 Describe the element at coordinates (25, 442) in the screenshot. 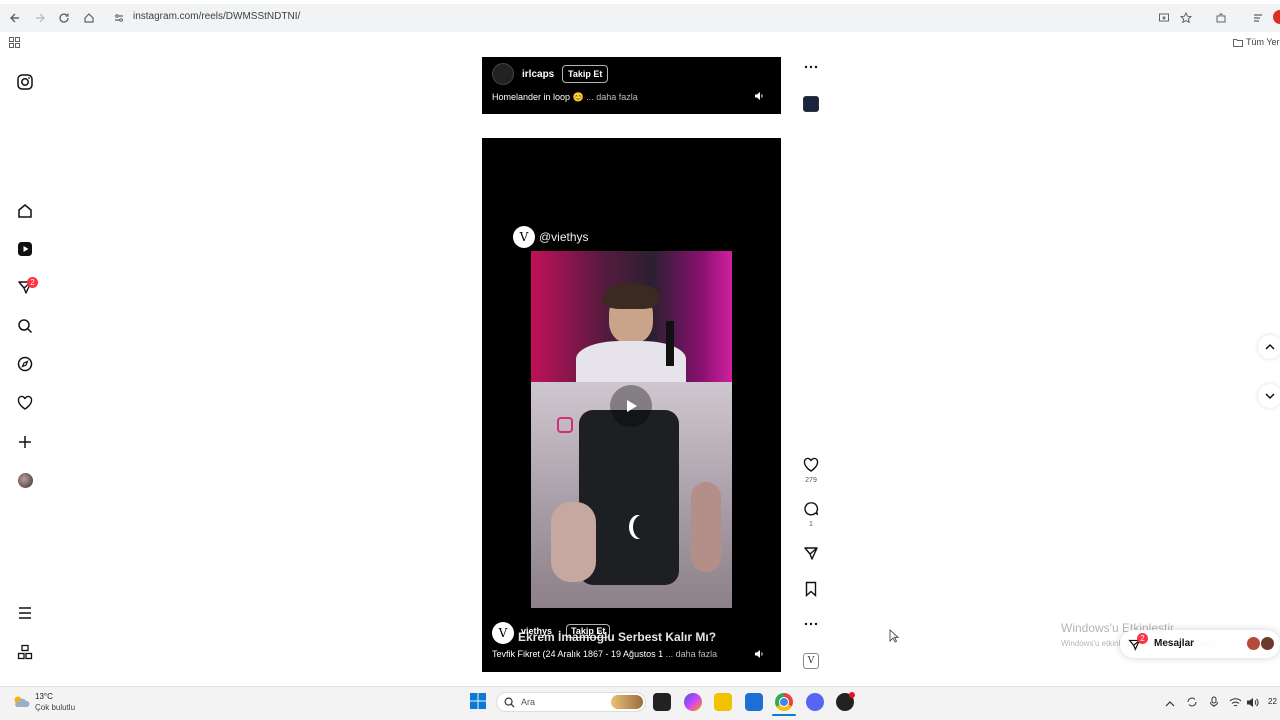

I see `create-plus-icon` at that location.